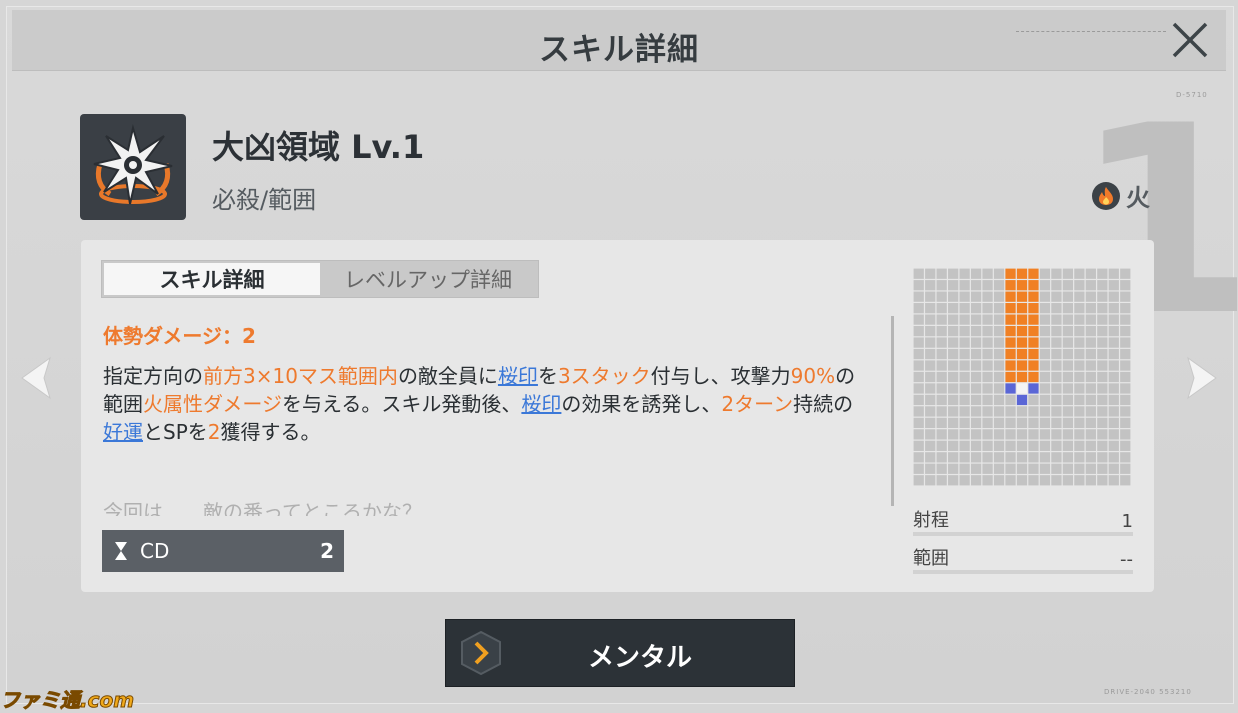 The width and height of the screenshot is (1238, 713). I want to click on tab-skill-detail: スキル詳細, so click(212, 279).